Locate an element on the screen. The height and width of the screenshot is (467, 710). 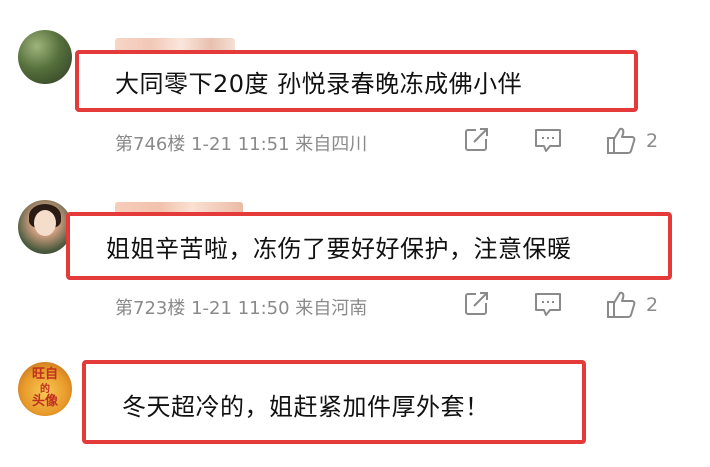
avatar: 旺自 的 头像 is located at coordinates (45, 389).